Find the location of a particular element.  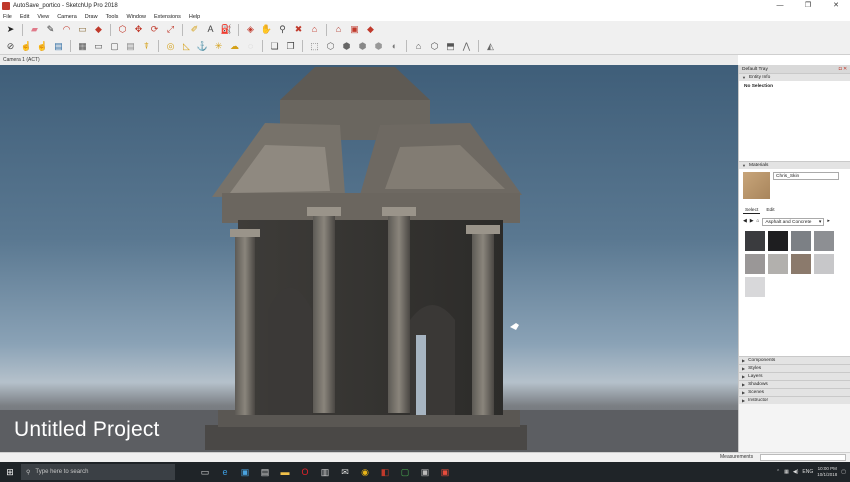

move-button: ✥ is located at coordinates (138, 29).